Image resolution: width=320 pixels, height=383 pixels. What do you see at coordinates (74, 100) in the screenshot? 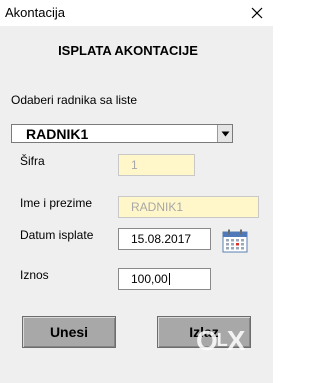
I see `employee-select-prompt: Odaberi radnika sa liste` at bounding box center [74, 100].